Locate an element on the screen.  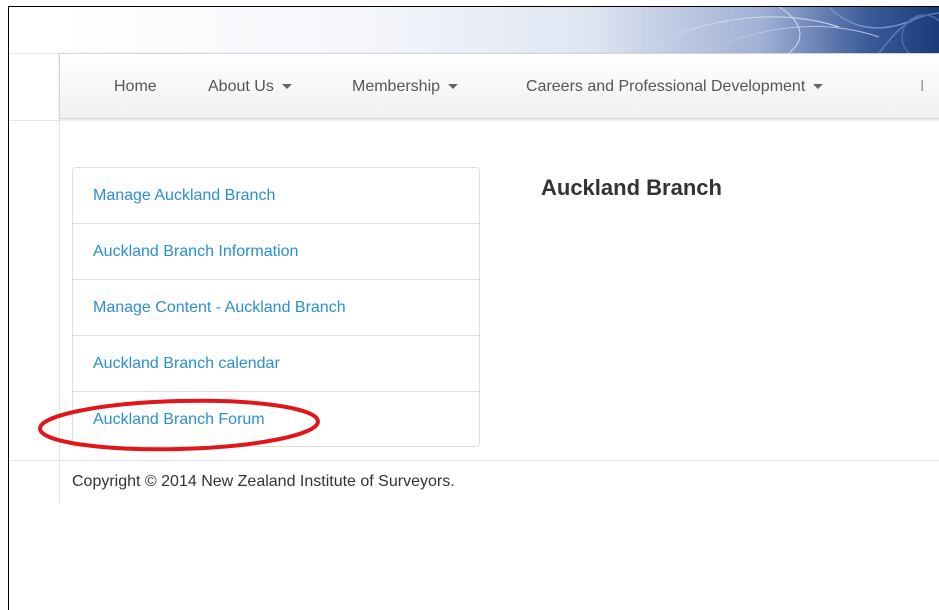
content-left-border is located at coordinates (59, 311).